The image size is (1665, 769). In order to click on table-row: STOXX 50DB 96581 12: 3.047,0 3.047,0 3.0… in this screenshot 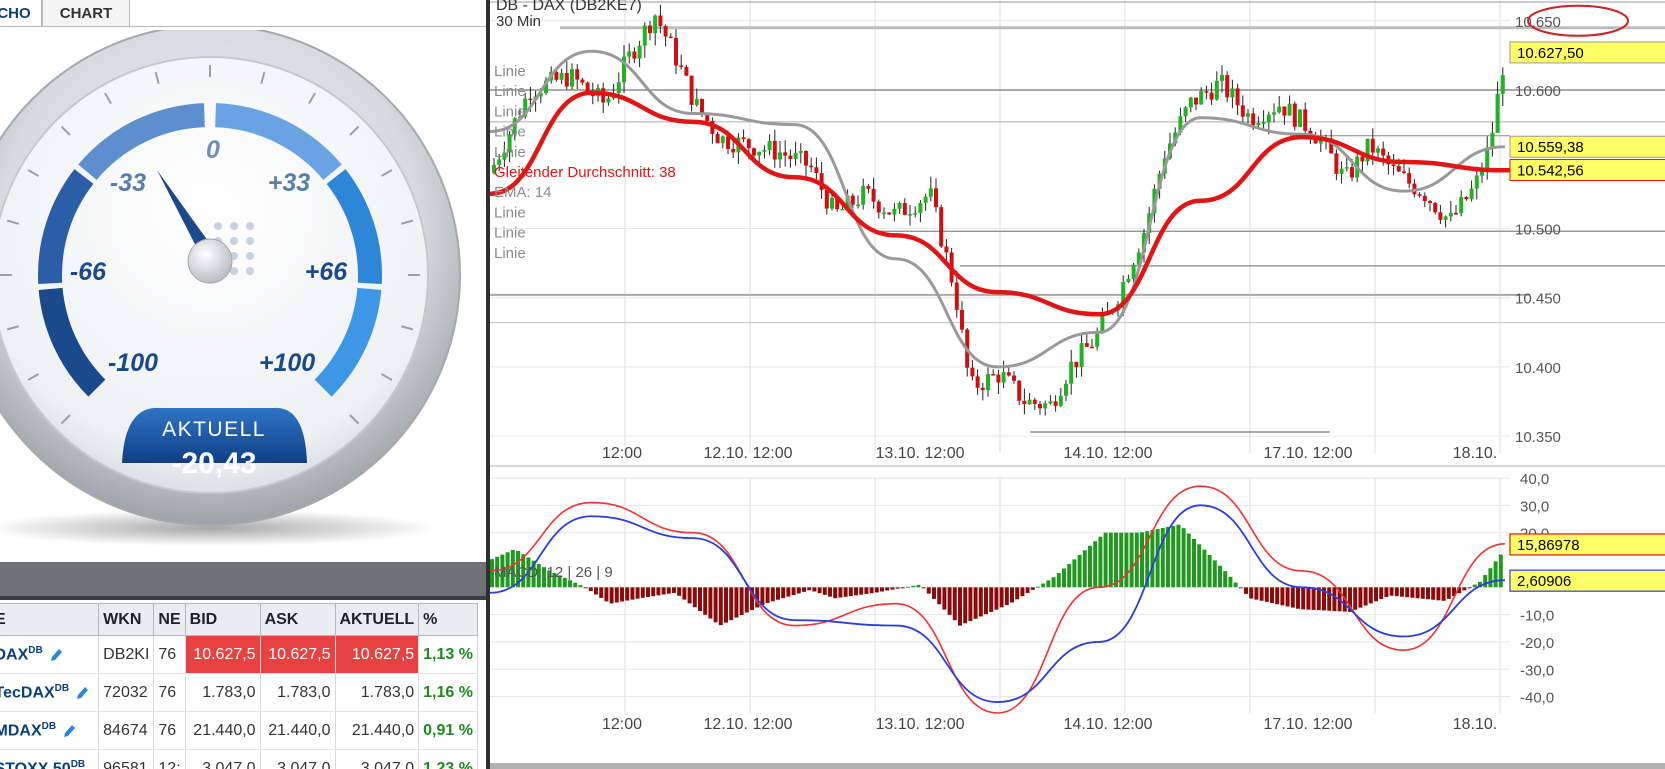, I will do `click(239, 759)`.